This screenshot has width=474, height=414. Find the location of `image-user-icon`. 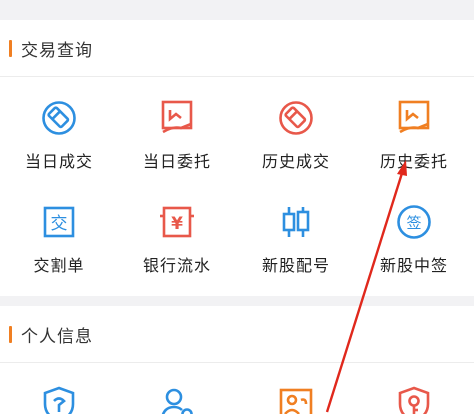

image-user-icon is located at coordinates (296, 401).